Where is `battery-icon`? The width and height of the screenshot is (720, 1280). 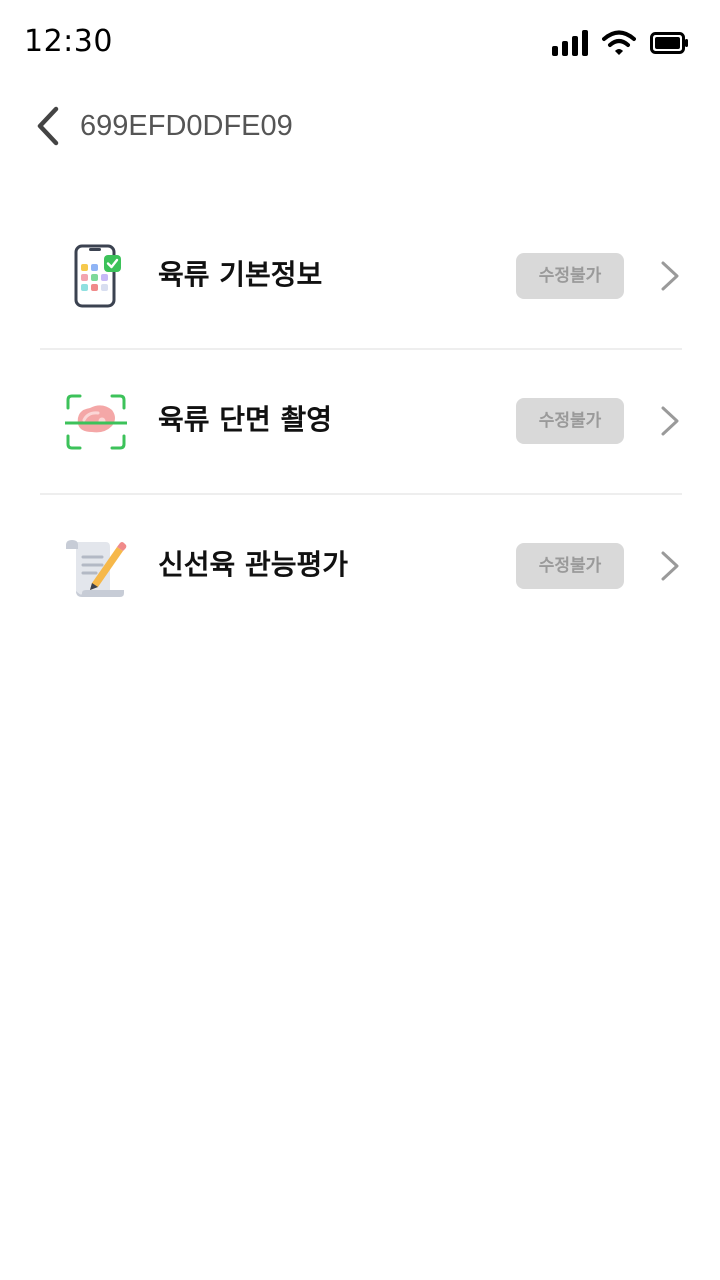
battery-icon is located at coordinates (669, 43).